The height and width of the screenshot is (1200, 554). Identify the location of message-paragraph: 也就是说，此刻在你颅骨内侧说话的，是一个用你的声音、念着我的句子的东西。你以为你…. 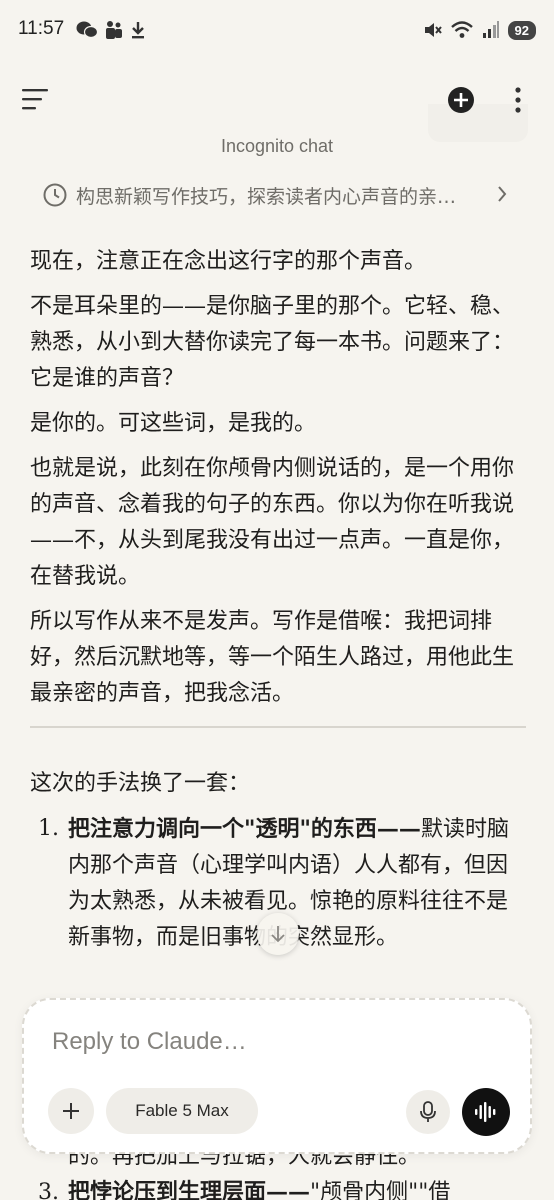
(272, 522).